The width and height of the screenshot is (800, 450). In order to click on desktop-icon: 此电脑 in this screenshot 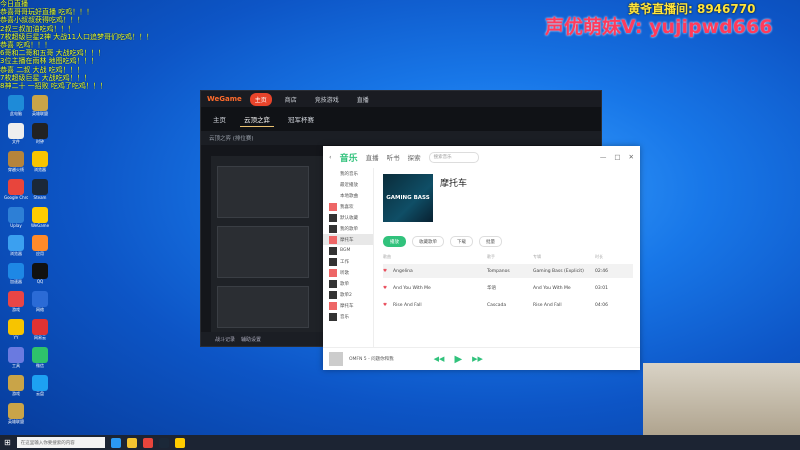, I will do `click(16, 110)`.